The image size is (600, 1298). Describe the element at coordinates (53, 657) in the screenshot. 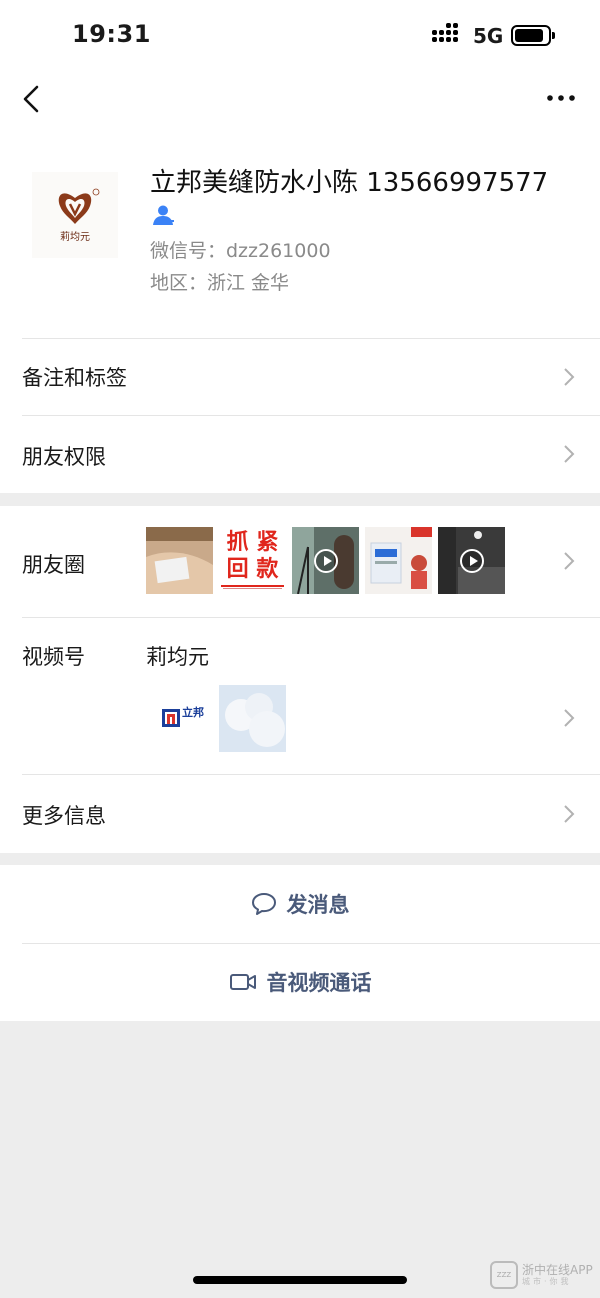

I see `channels-label: 视频号` at that location.